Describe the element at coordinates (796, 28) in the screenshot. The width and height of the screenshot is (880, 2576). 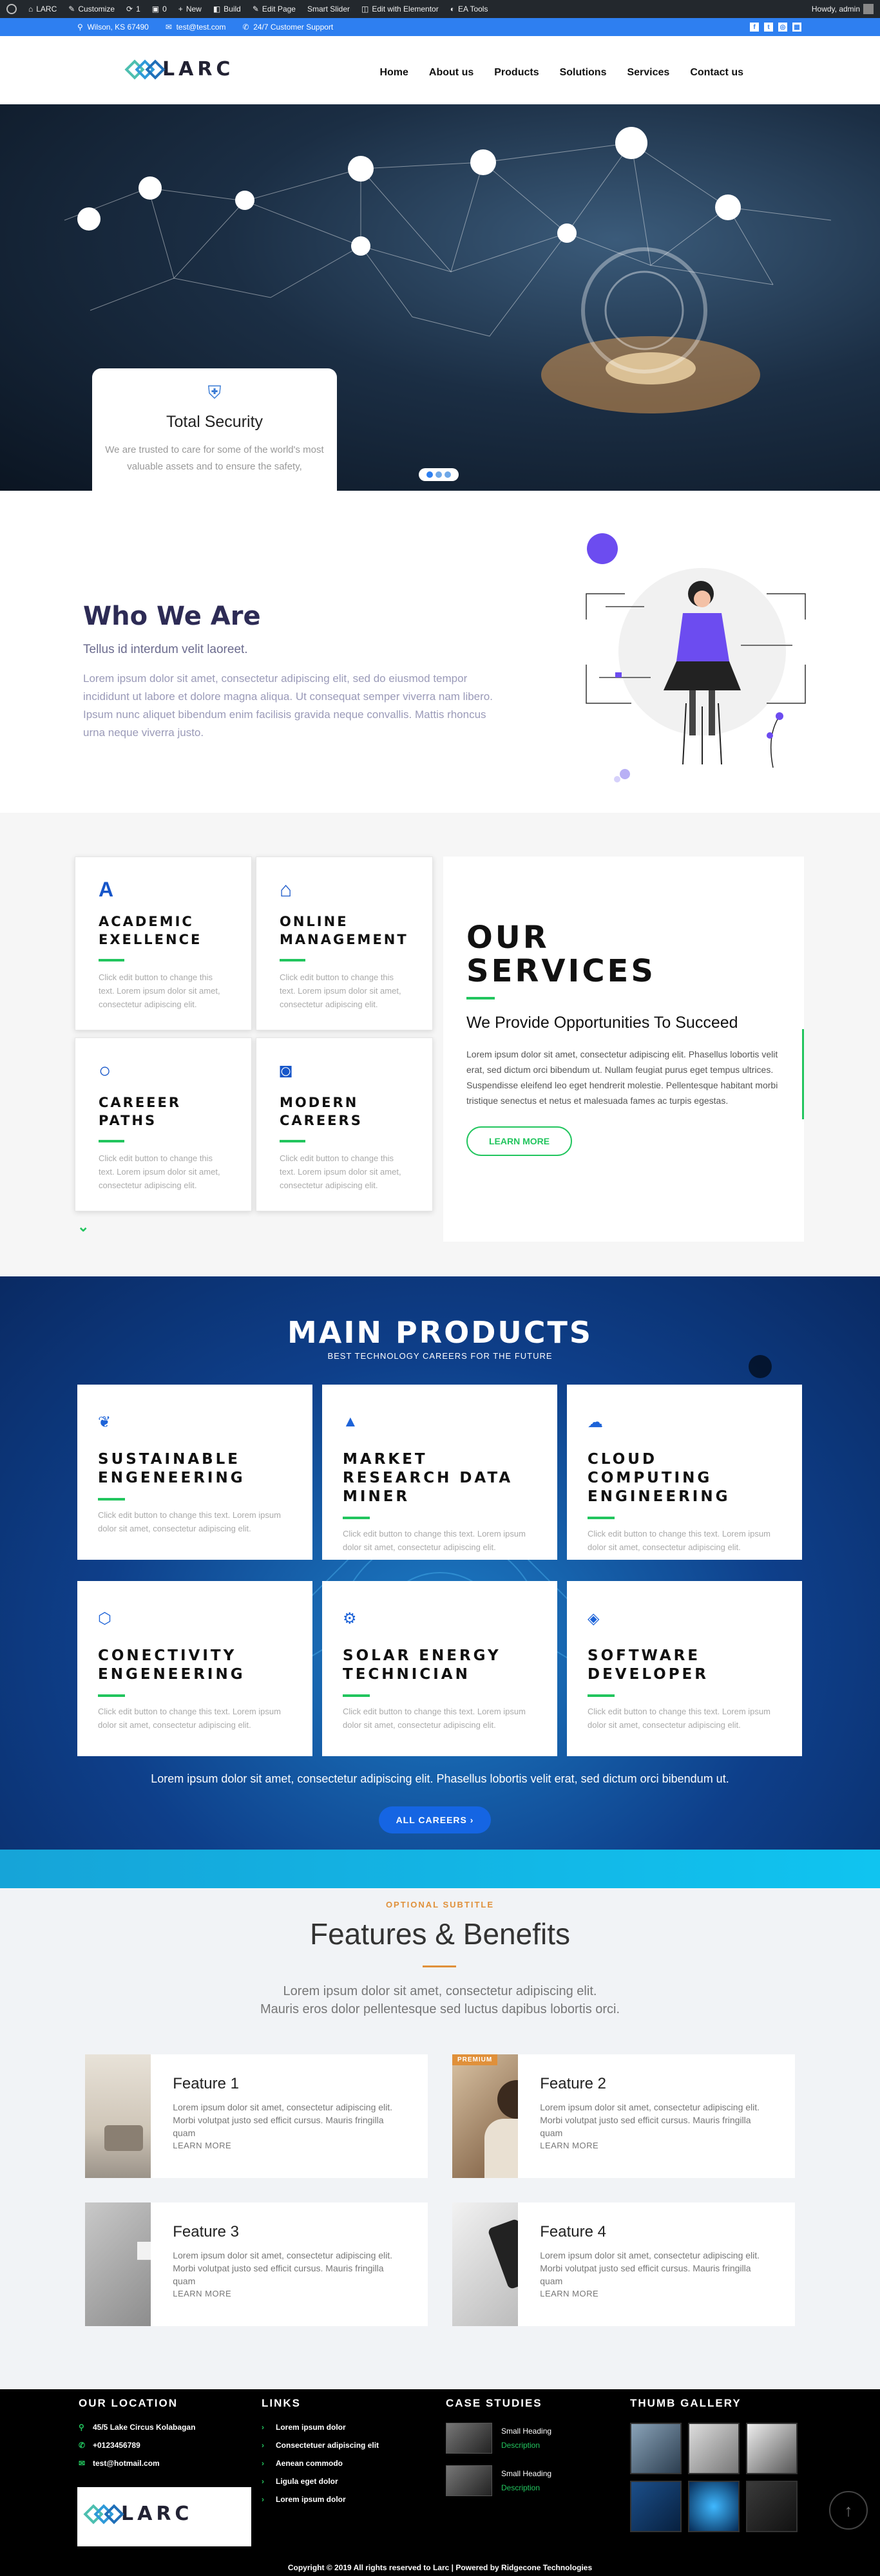
I see `rss-icon: ▦` at that location.